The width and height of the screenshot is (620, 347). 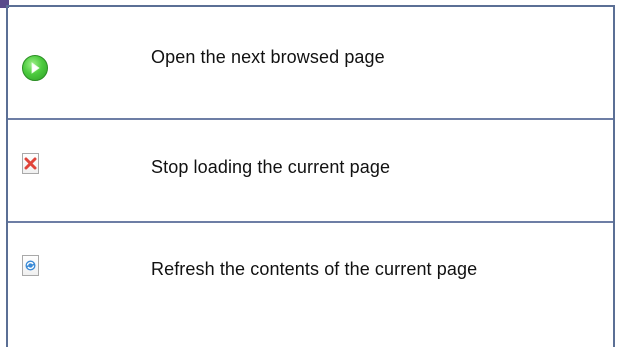 I want to click on stop-loading-icon, so click(x=30, y=163).